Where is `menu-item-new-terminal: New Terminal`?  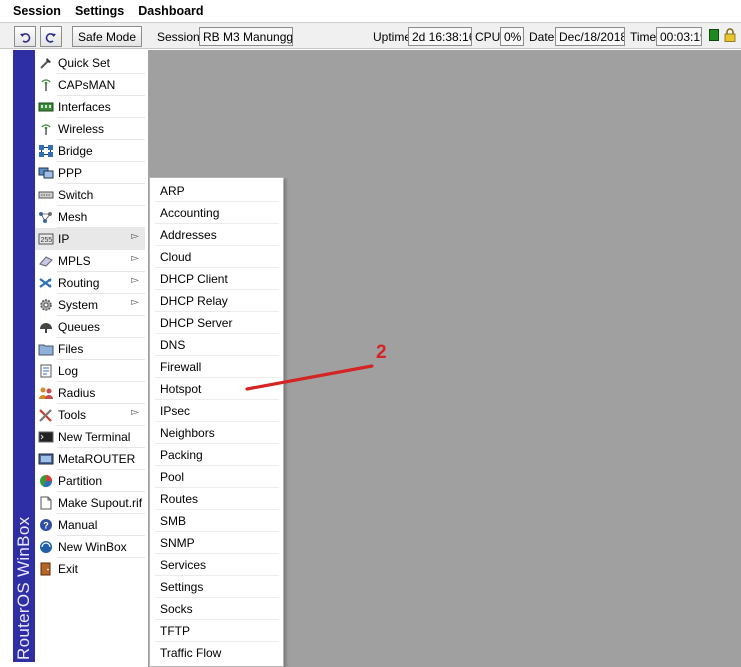 menu-item-new-terminal: New Terminal is located at coordinates (90, 437).